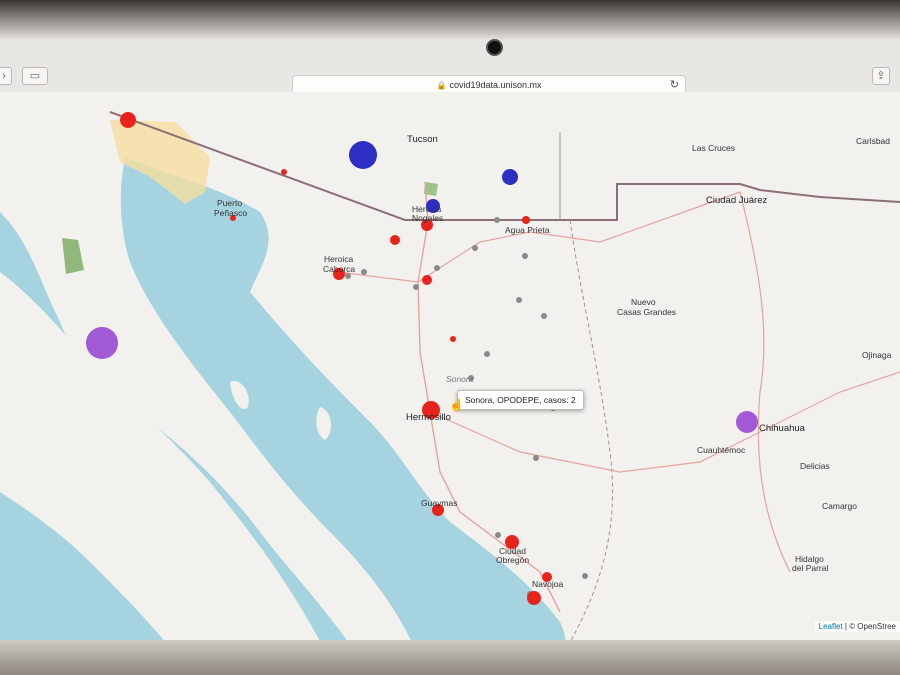 This screenshot has width=900, height=675. Describe the element at coordinates (422, 139) in the screenshot. I see `city-label: Tucson` at that location.